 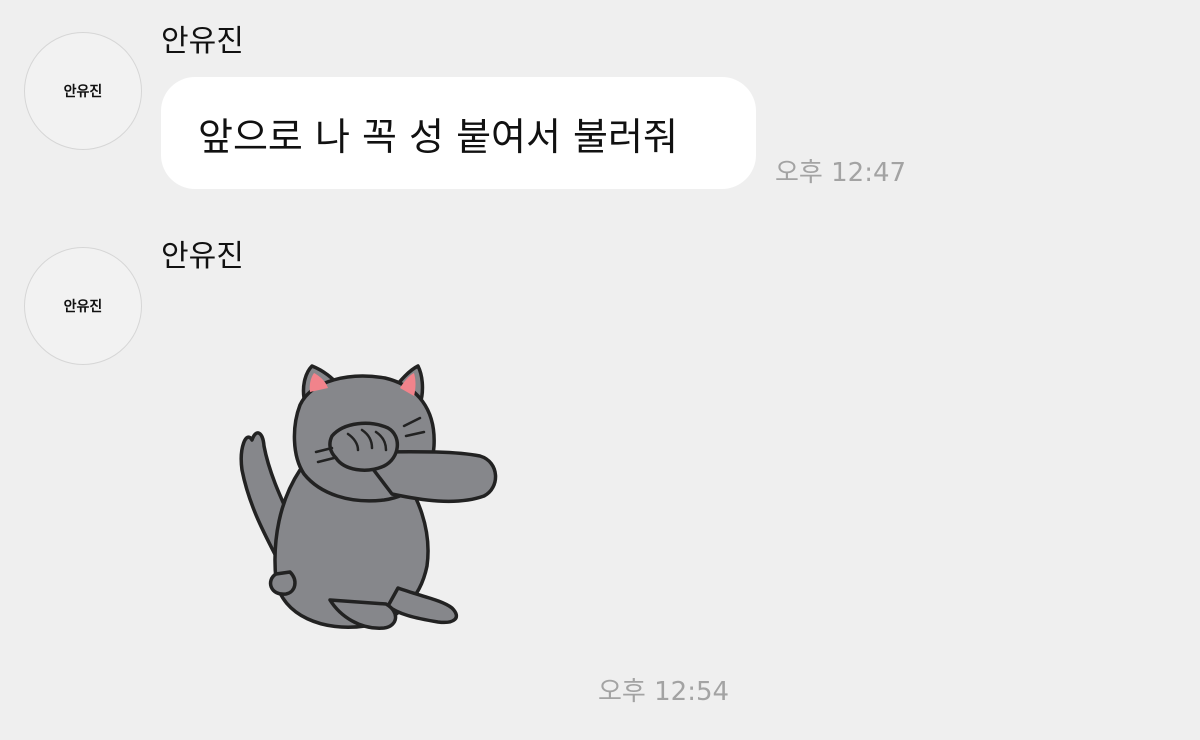 I want to click on message-timestamp: 오후 12:54, so click(x=664, y=692).